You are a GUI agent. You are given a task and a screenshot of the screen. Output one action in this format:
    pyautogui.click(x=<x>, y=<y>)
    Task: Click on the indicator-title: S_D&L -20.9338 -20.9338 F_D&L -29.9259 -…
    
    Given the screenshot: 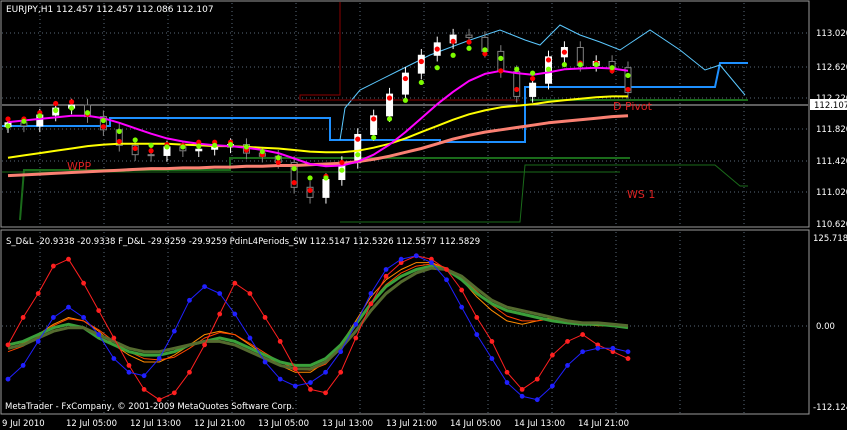 What is the action you would take?
    pyautogui.click(x=243, y=242)
    